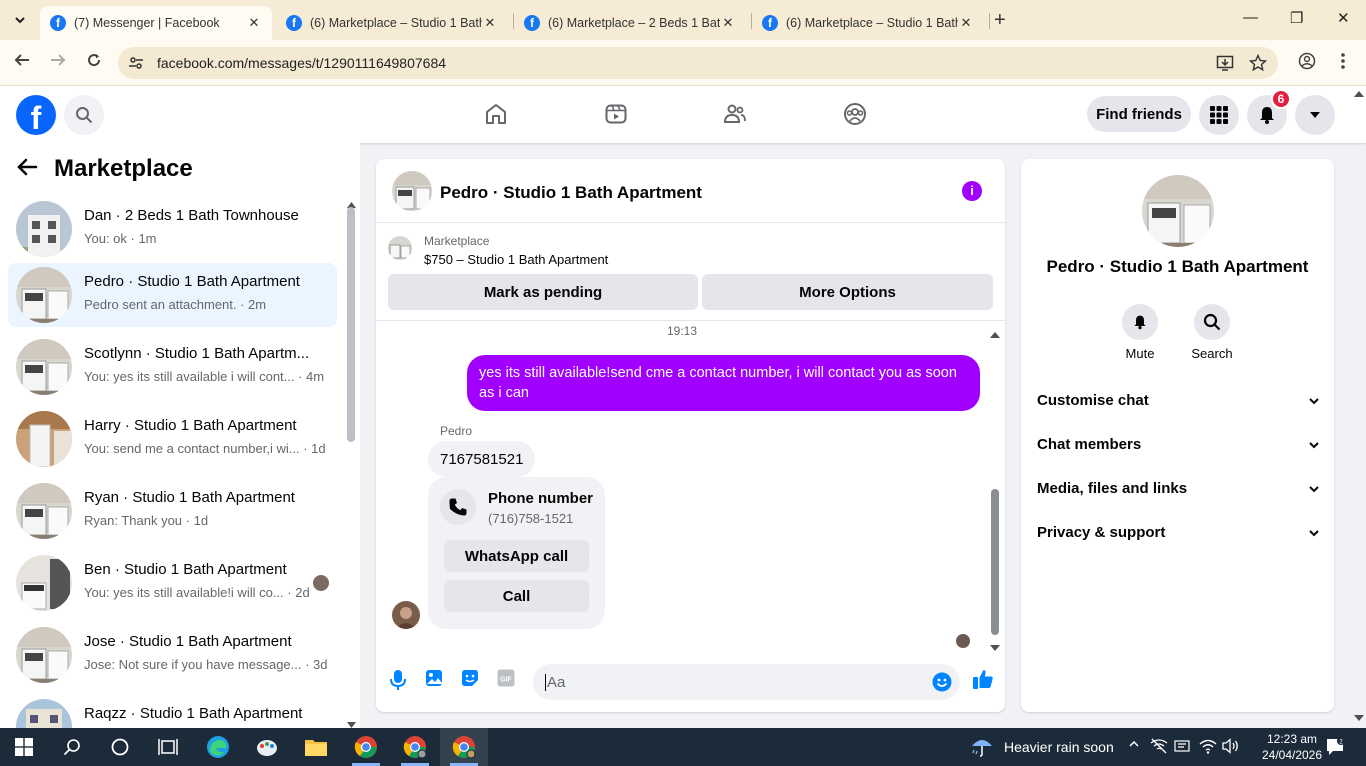  What do you see at coordinates (267, 747) in the screenshot?
I see `paint-app-icon` at bounding box center [267, 747].